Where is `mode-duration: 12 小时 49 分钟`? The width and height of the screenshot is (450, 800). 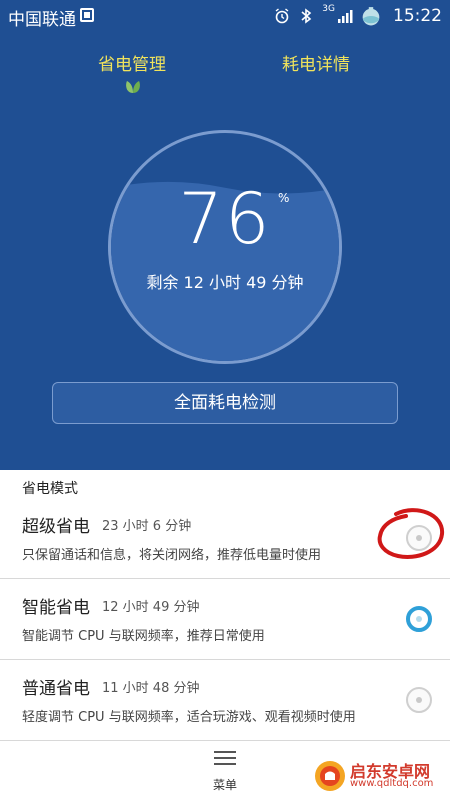 mode-duration: 12 小时 49 分钟 is located at coordinates (151, 607).